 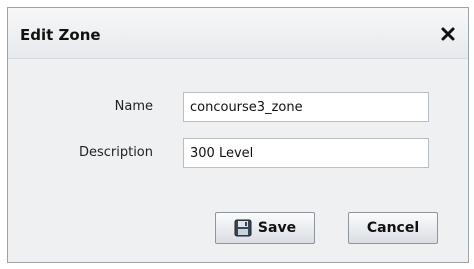 What do you see at coordinates (243, 228) in the screenshot?
I see `save-icon` at bounding box center [243, 228].